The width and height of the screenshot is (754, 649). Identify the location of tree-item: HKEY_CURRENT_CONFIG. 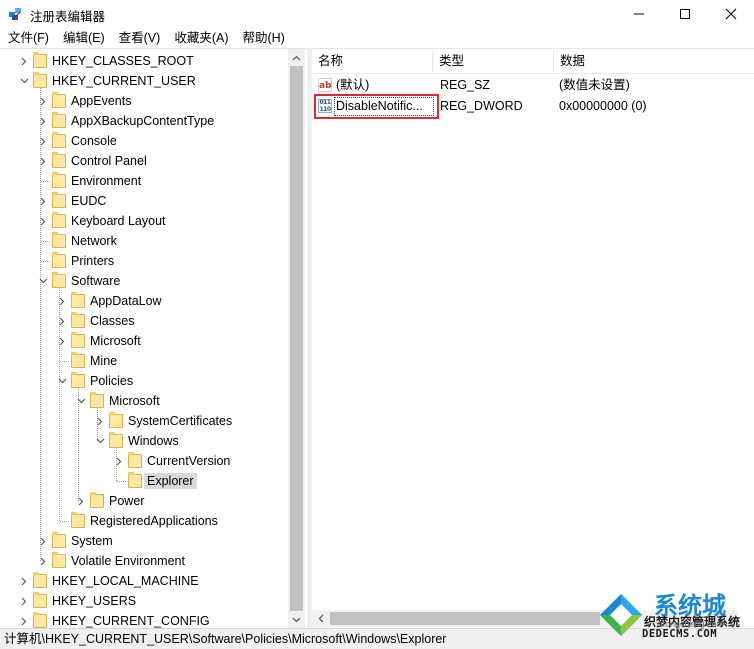
(144, 619).